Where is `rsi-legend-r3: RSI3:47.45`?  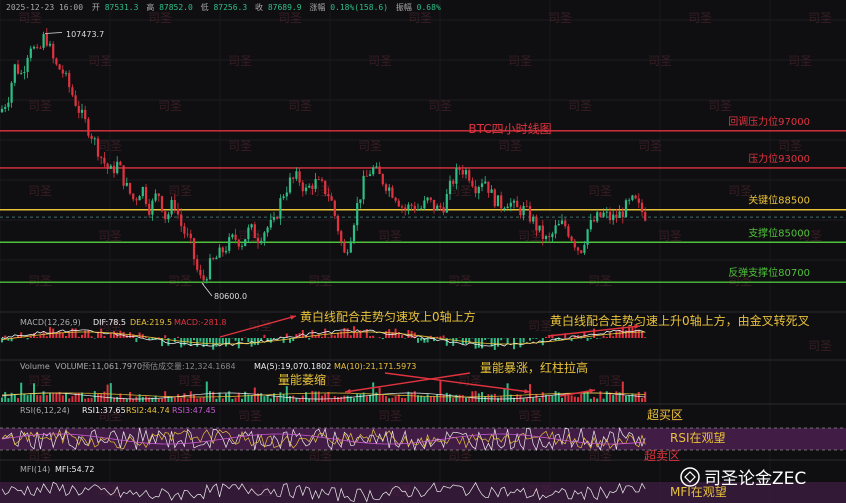 rsi-legend-r3: RSI3:47.45 is located at coordinates (194, 410).